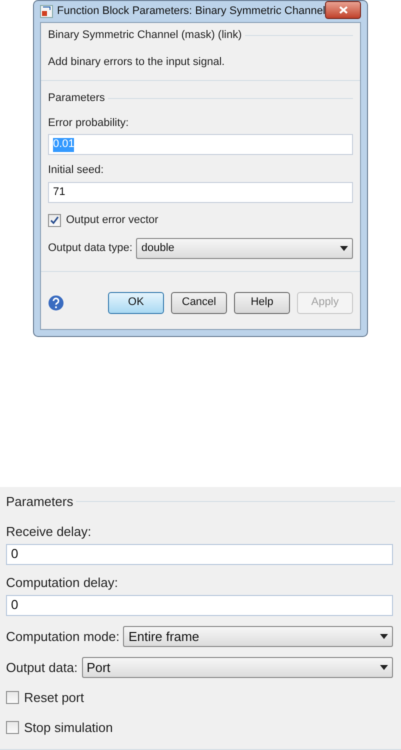 Image resolution: width=401 pixels, height=750 pixels. Describe the element at coordinates (200, 192) in the screenshot. I see `input-field: 71` at that location.